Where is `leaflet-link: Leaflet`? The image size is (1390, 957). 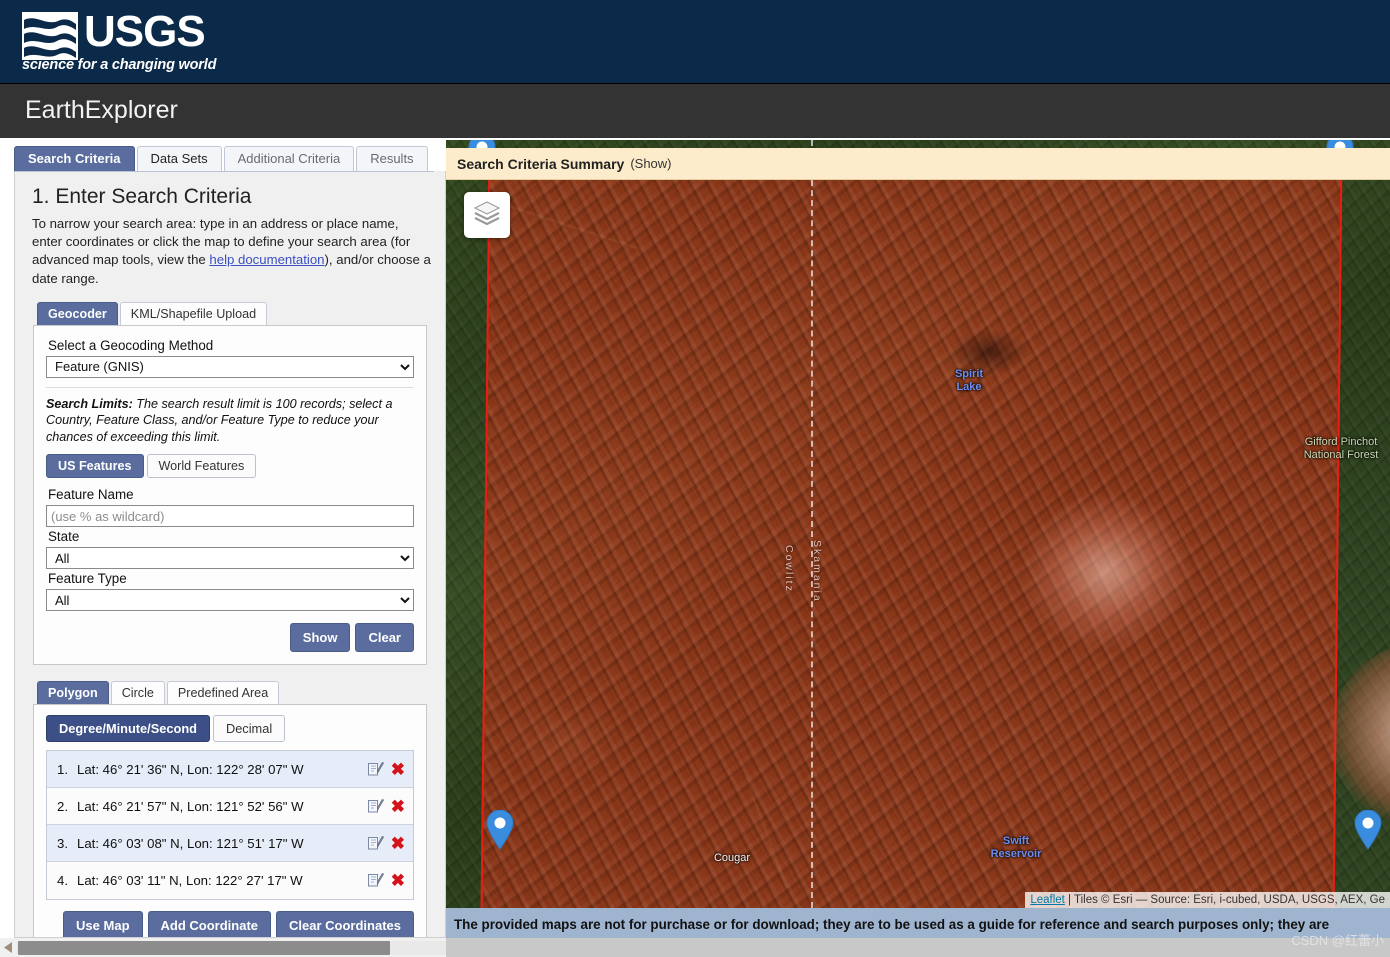
leaflet-link: Leaflet is located at coordinates (1047, 900).